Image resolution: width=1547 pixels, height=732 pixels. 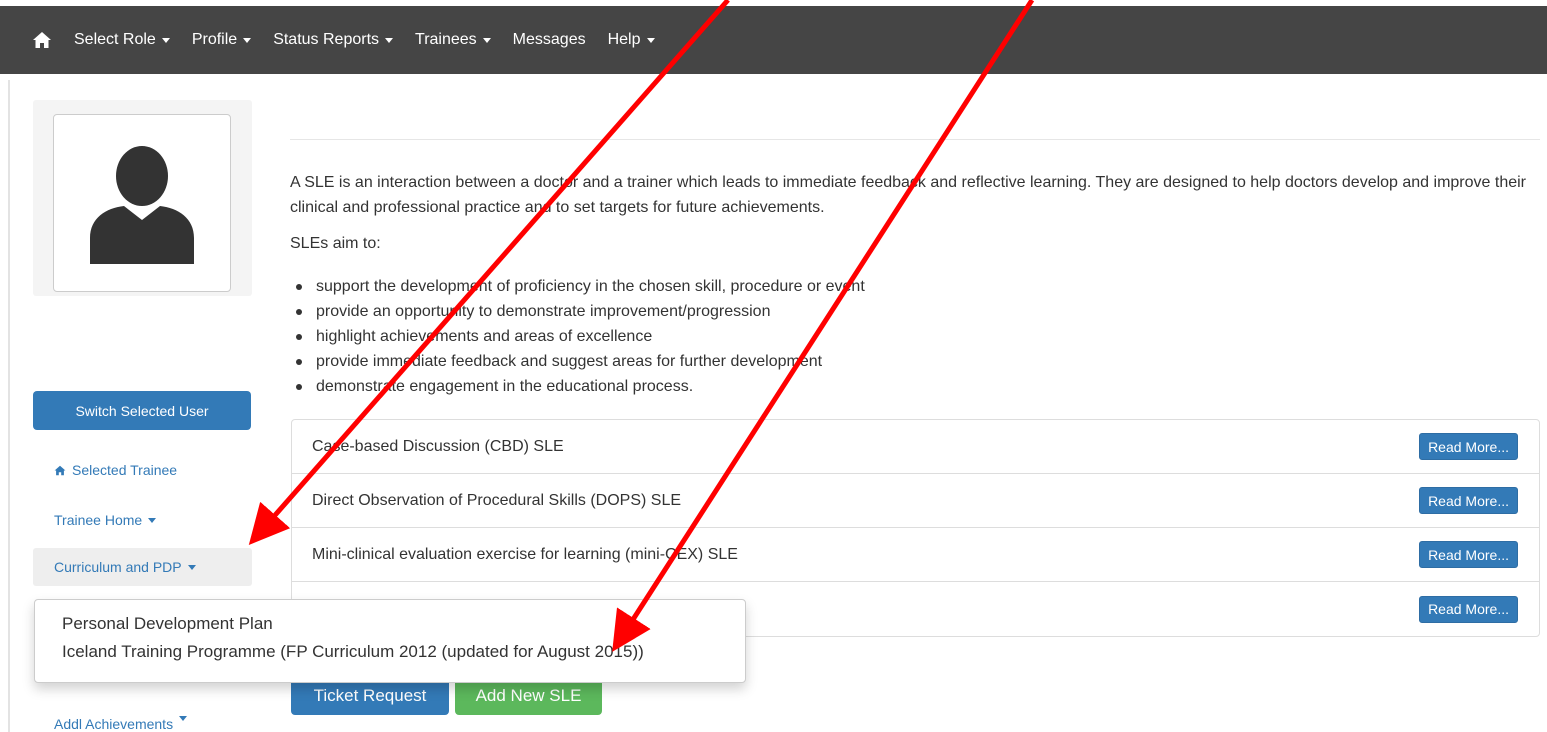 I want to click on nav-profile: Profile, so click(x=222, y=40).